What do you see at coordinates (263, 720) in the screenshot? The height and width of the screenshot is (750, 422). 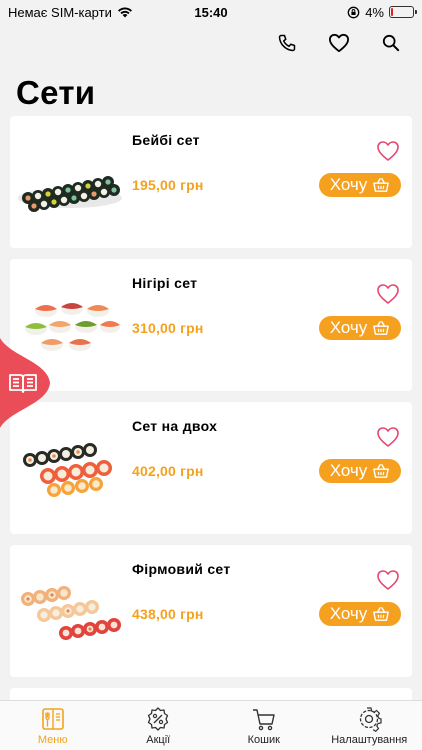 I see `cart-icon` at bounding box center [263, 720].